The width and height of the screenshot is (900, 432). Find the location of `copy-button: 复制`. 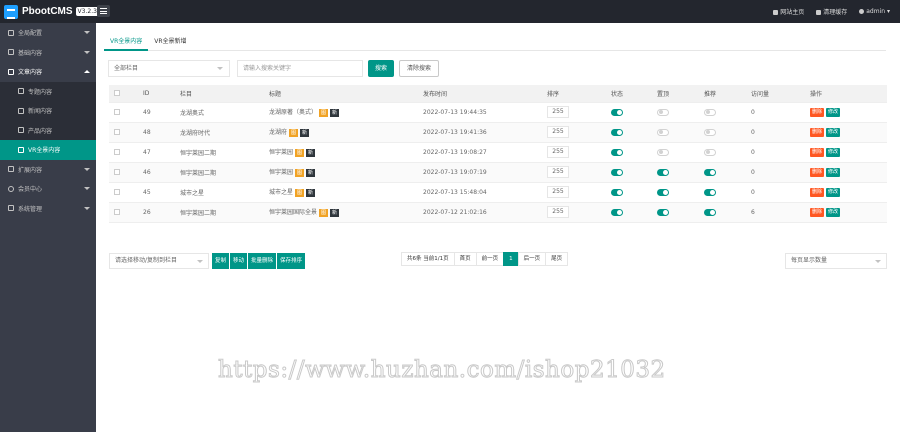

copy-button: 复制 is located at coordinates (221, 261).